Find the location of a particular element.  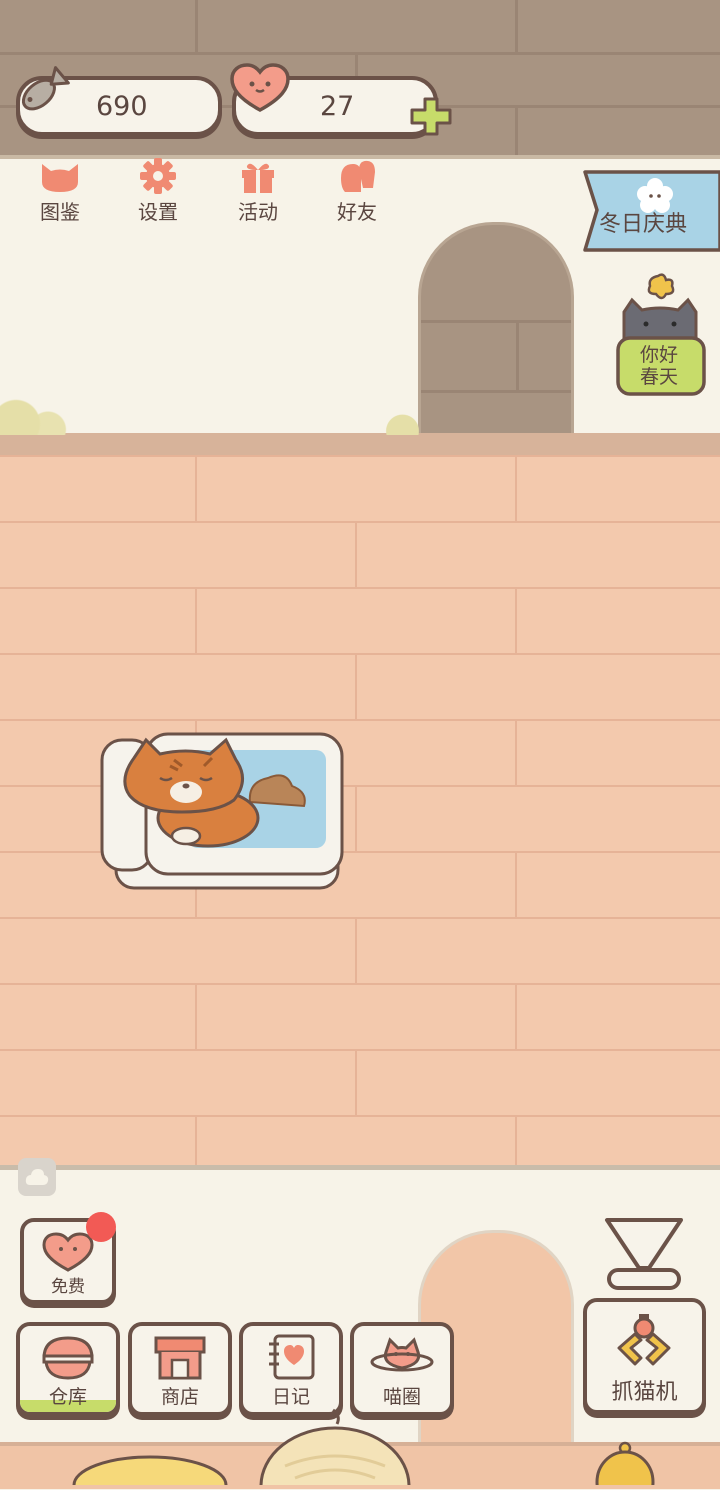

settings-label: 设置 is located at coordinates (158, 212).